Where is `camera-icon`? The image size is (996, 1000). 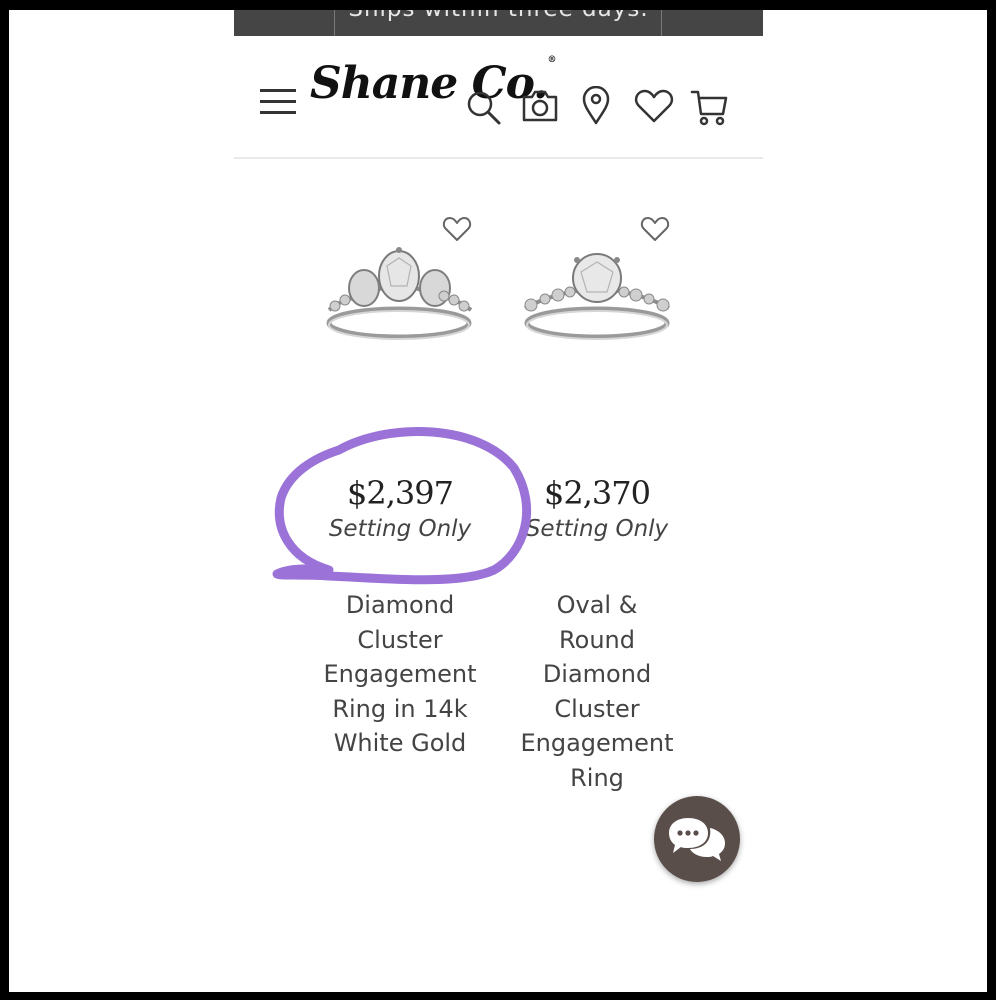
camera-icon is located at coordinates (540, 106).